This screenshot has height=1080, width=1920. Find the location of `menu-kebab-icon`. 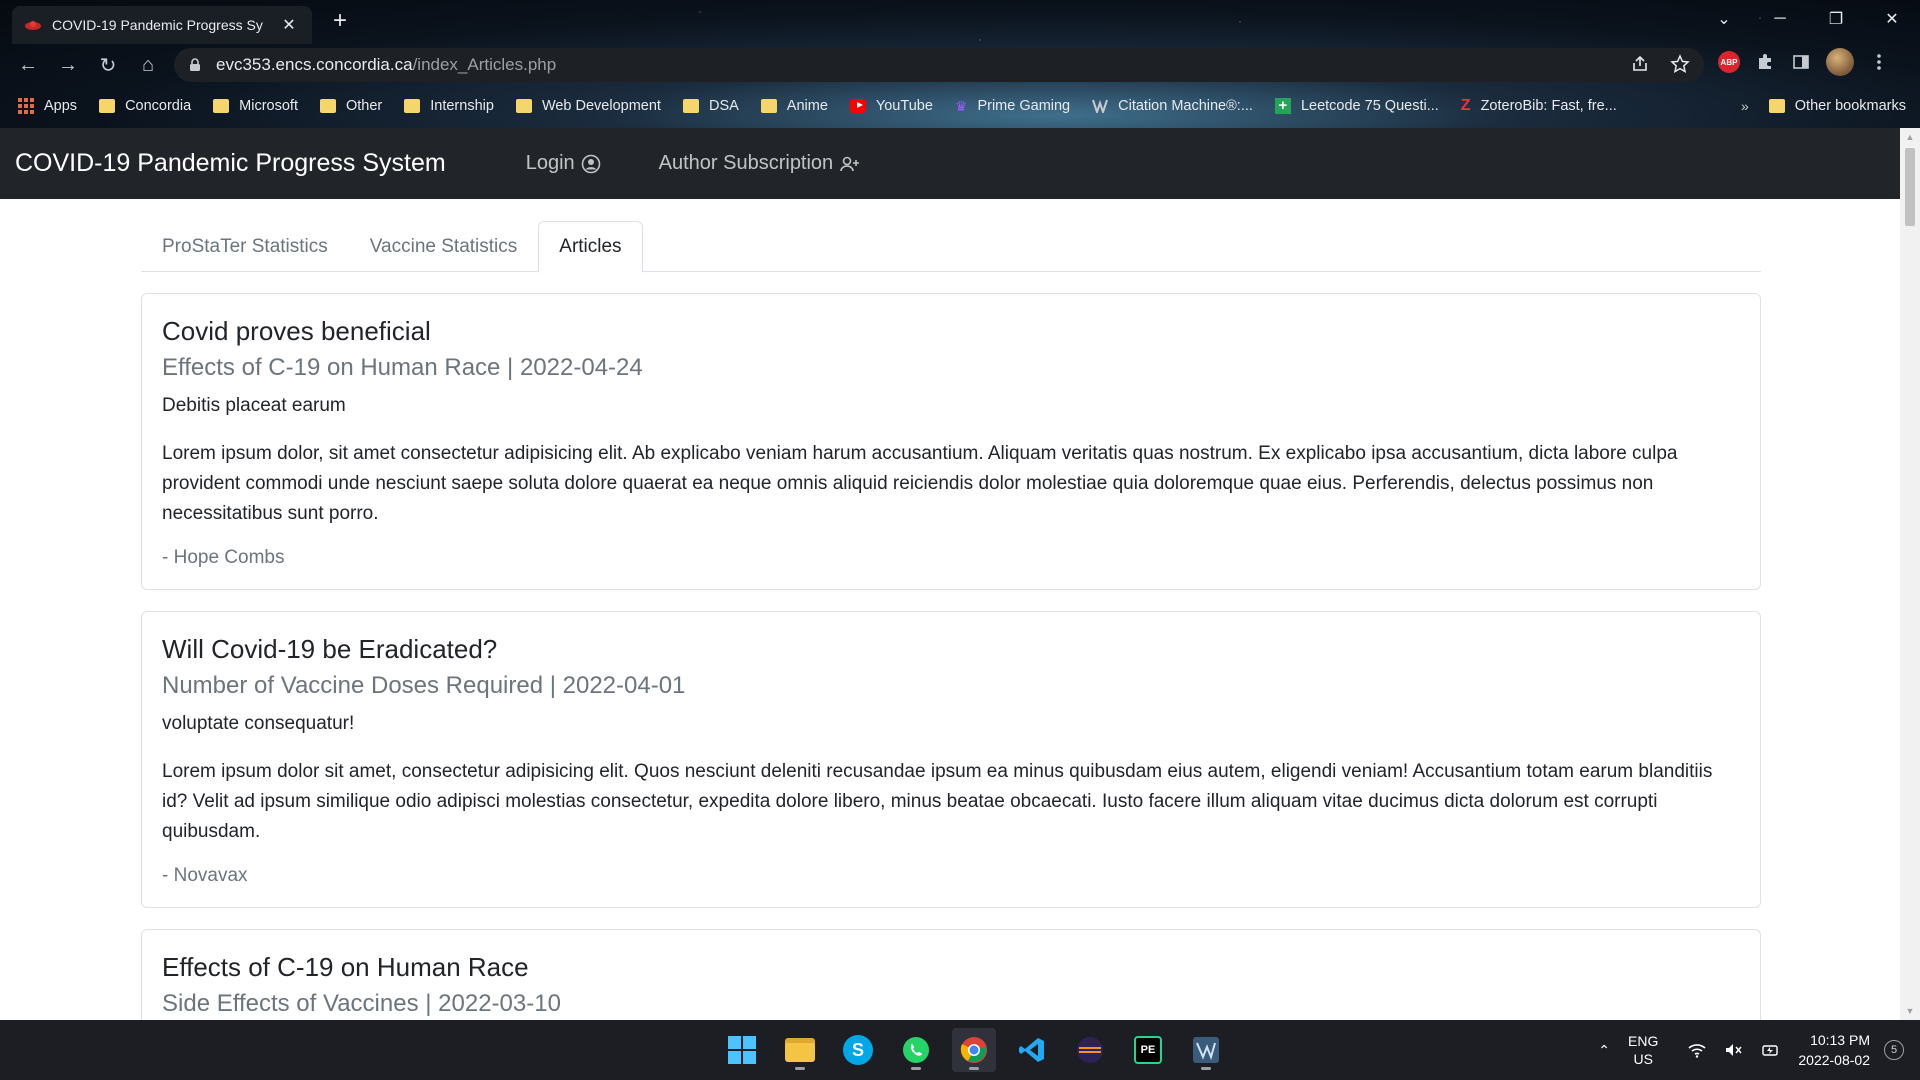

menu-kebab-icon is located at coordinates (1879, 62).